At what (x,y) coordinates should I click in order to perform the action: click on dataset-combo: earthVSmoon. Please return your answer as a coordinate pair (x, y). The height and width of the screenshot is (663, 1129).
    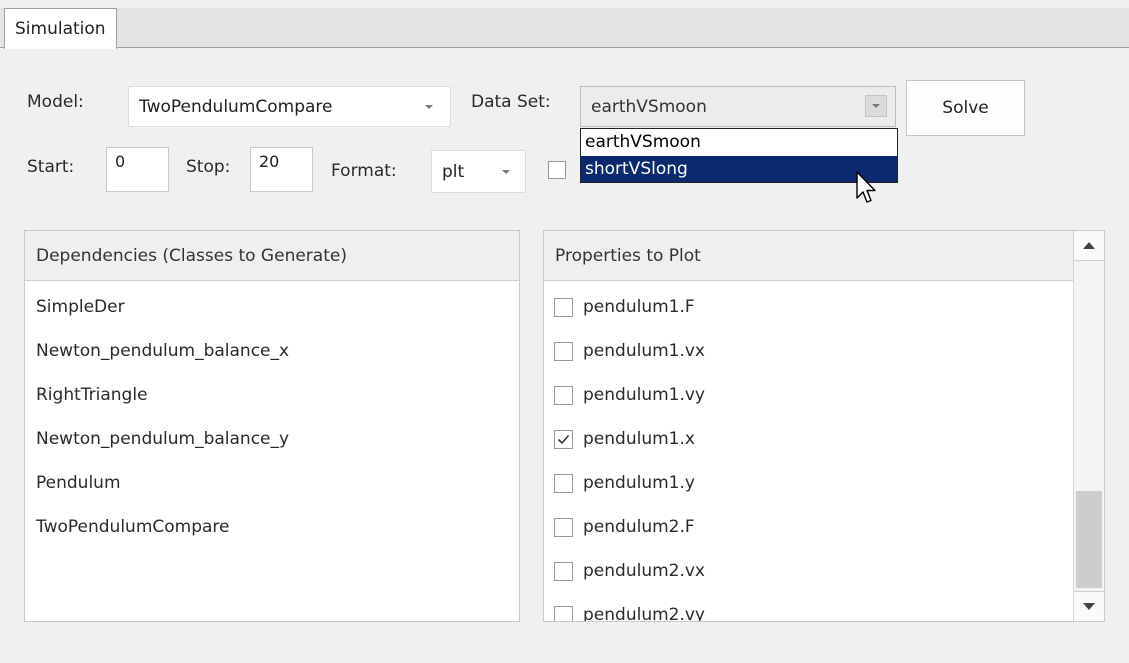
    Looking at the image, I should click on (738, 106).